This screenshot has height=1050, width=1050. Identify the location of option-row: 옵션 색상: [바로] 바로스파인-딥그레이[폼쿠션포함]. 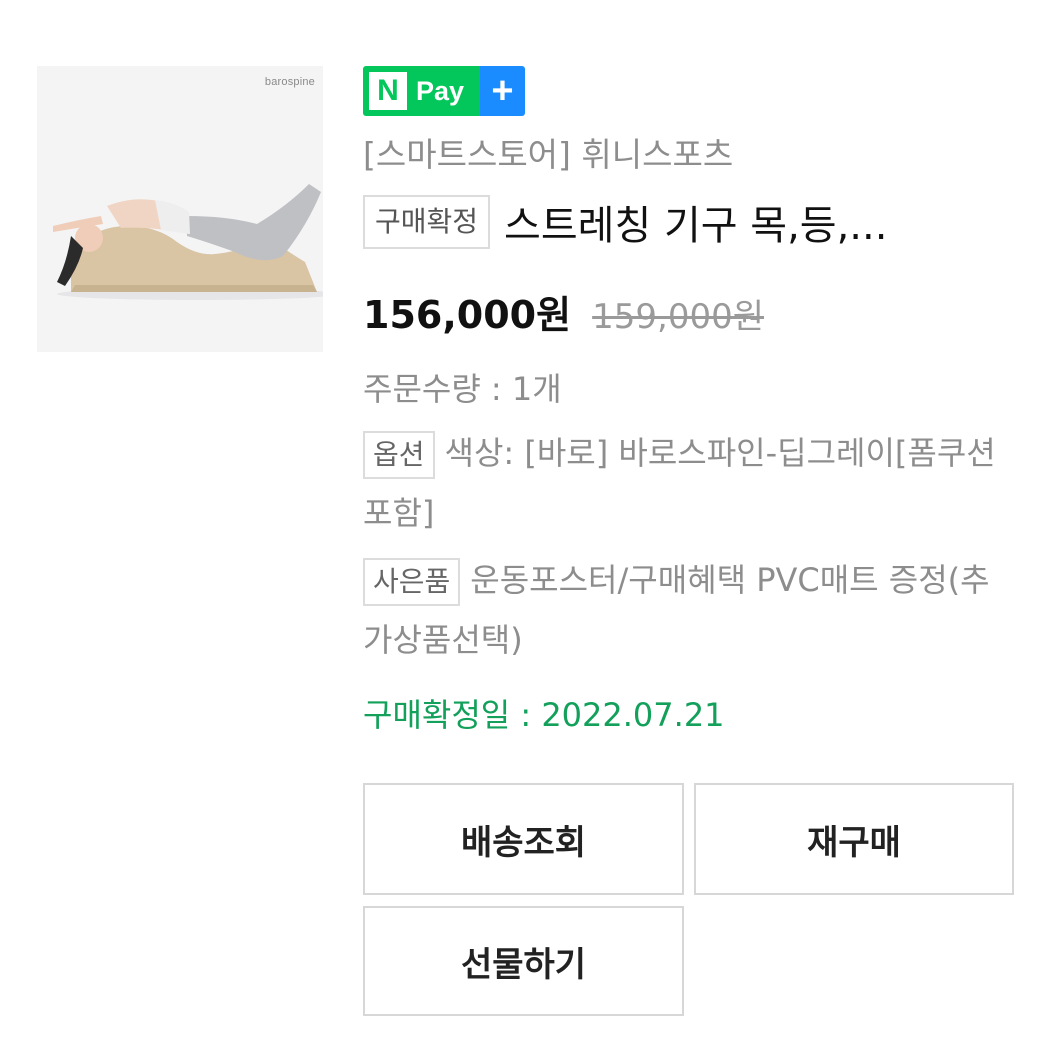
(688, 483).